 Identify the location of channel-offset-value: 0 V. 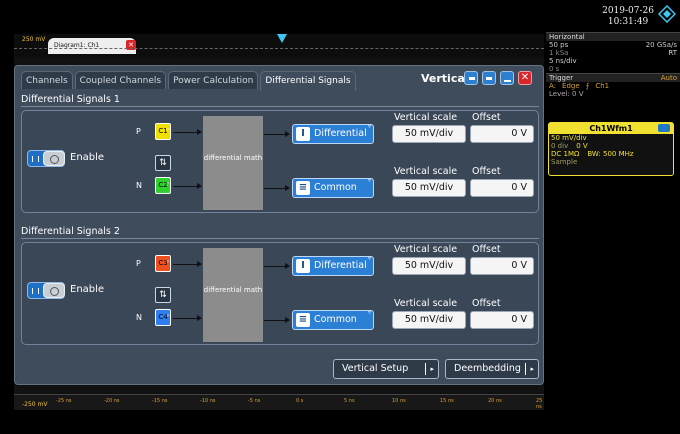
(582, 146).